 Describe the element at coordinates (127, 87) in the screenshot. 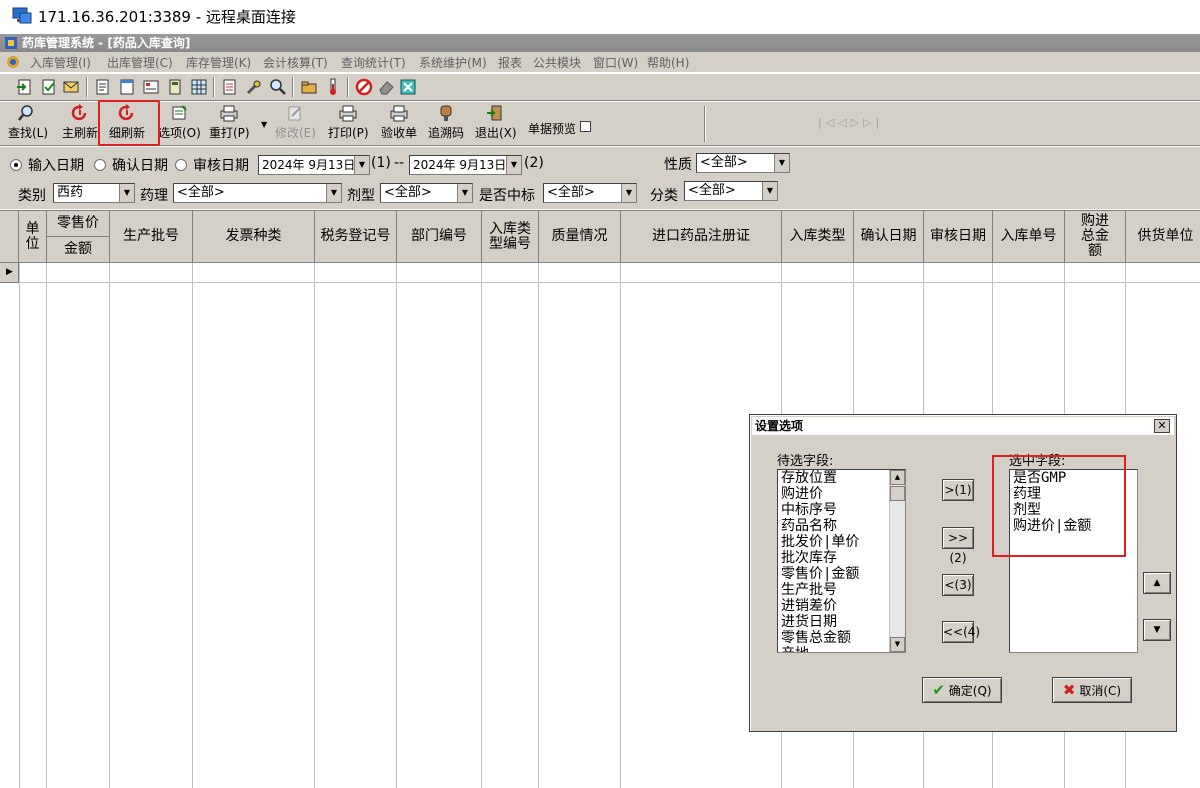

I see `notepad-icon` at that location.